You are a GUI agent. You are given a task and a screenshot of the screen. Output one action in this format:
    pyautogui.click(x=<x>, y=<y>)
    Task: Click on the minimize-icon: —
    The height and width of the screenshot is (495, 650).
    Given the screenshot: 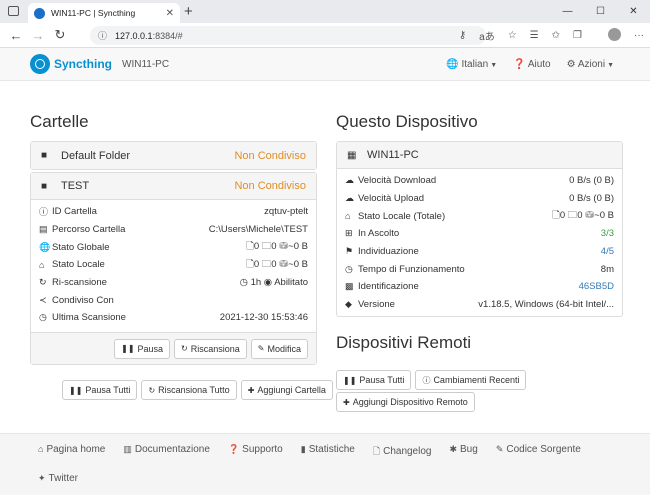 What is the action you would take?
    pyautogui.click(x=567, y=11)
    